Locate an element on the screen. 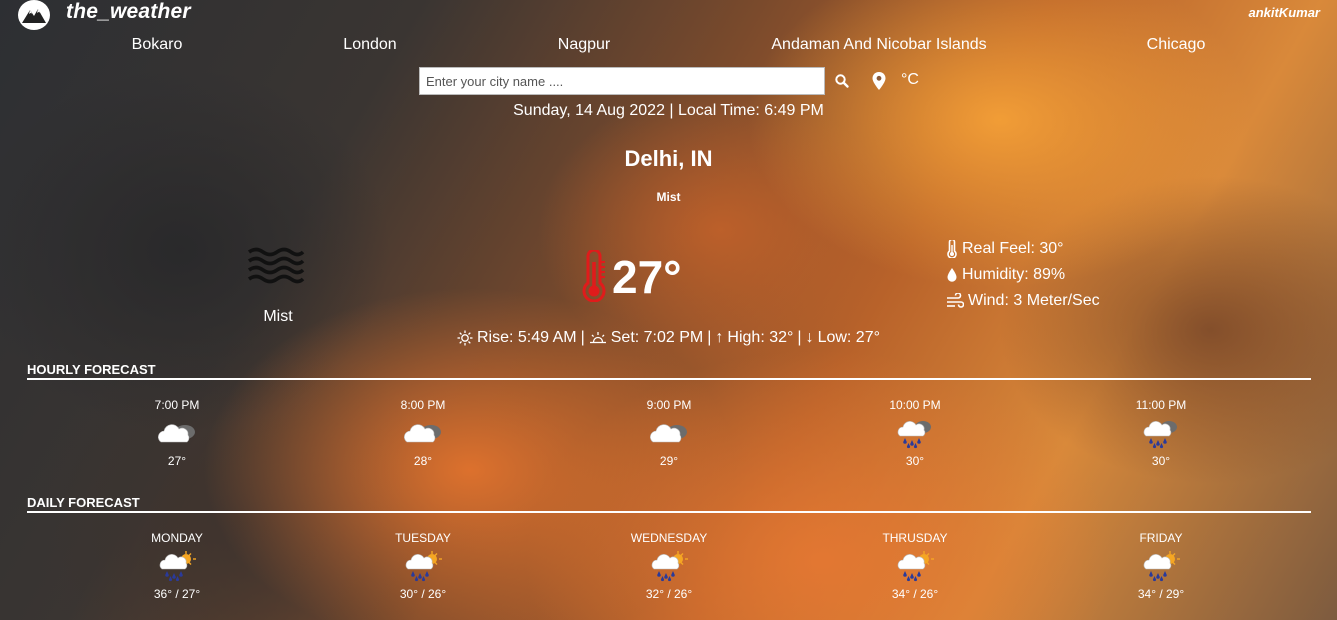 The height and width of the screenshot is (620, 1337). hourly-temp: 27° is located at coordinates (177, 461).